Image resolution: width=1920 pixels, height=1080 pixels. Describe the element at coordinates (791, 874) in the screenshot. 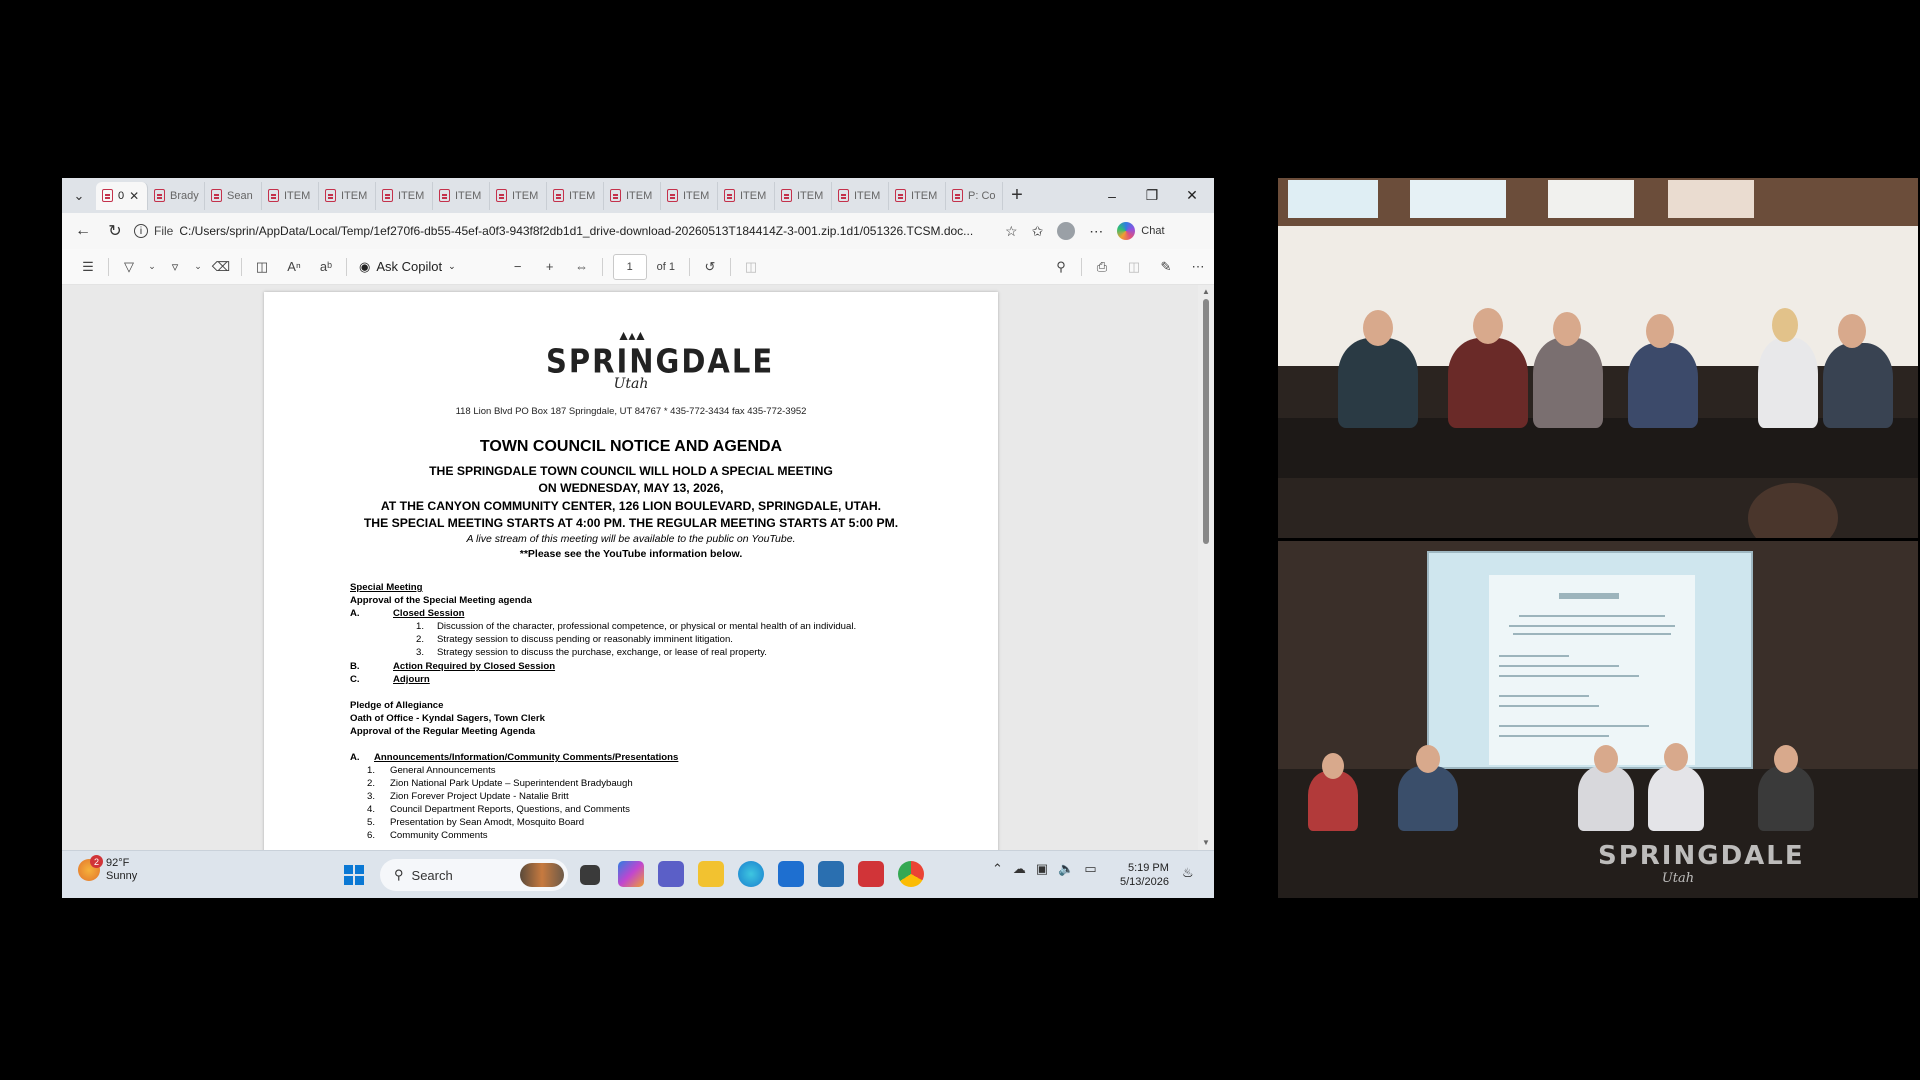

I see `store-icon` at that location.